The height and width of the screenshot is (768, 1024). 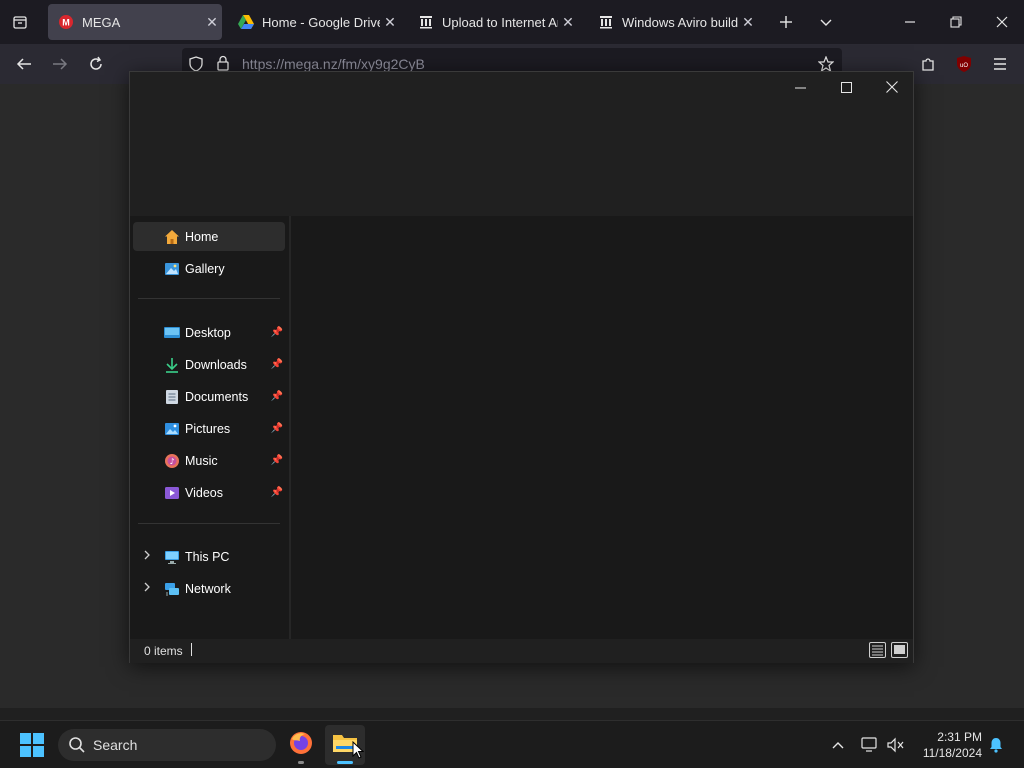 I want to click on show-hidden-icons-chevron-icon, so click(x=838, y=745).